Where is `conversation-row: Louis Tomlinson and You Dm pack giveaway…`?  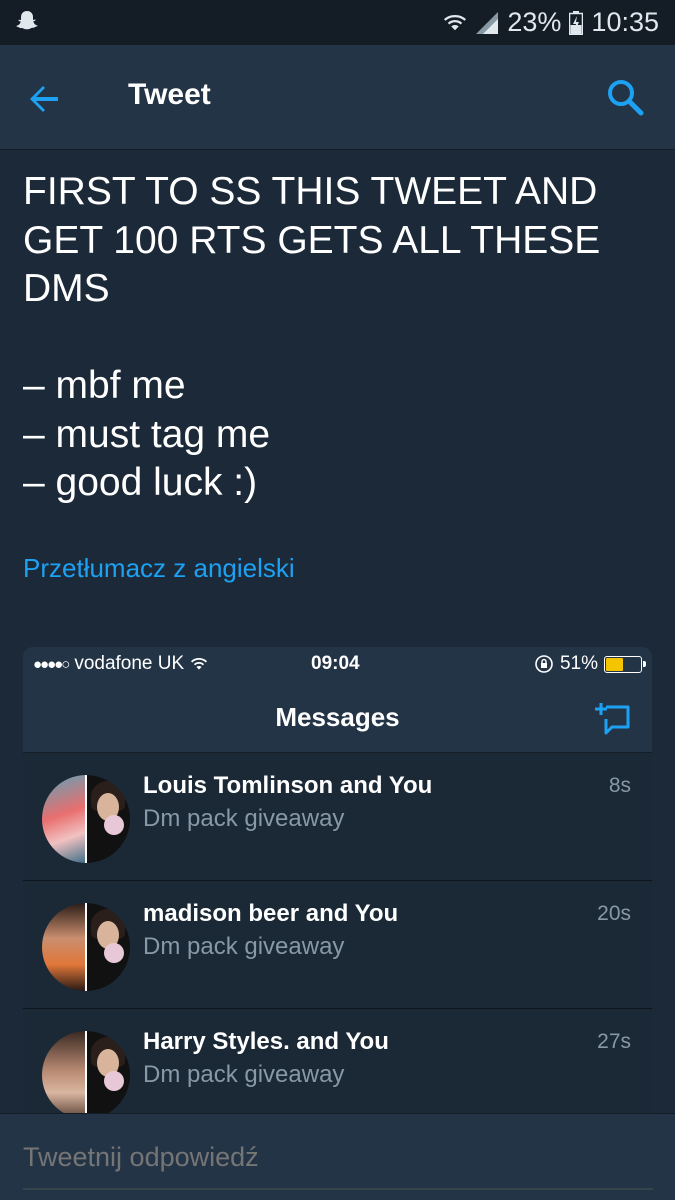
conversation-row: Louis Tomlinson and You Dm pack giveaway… is located at coordinates (337, 817).